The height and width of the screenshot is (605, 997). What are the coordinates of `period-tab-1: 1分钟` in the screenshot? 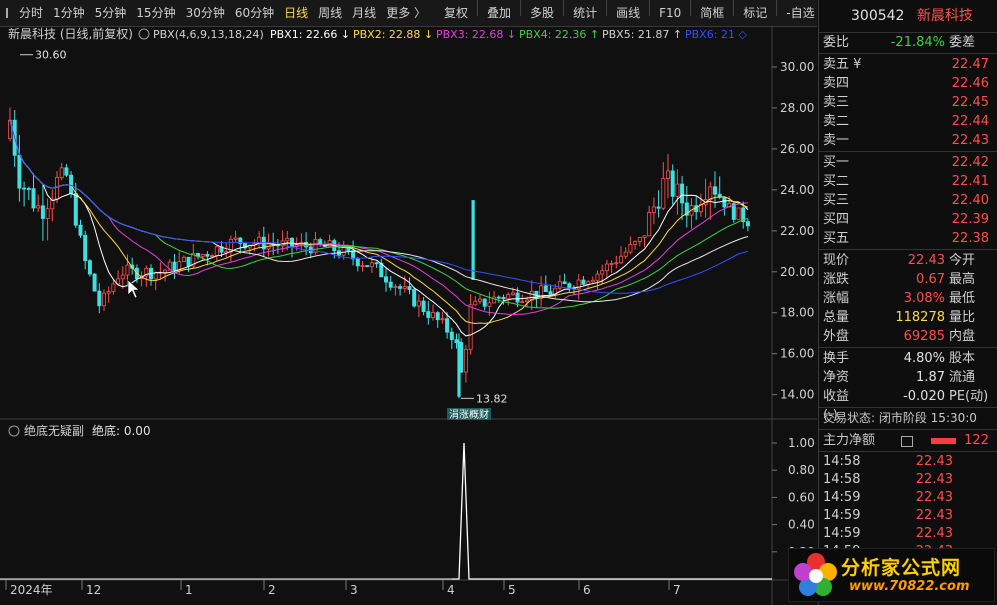 It's located at (69, 13).